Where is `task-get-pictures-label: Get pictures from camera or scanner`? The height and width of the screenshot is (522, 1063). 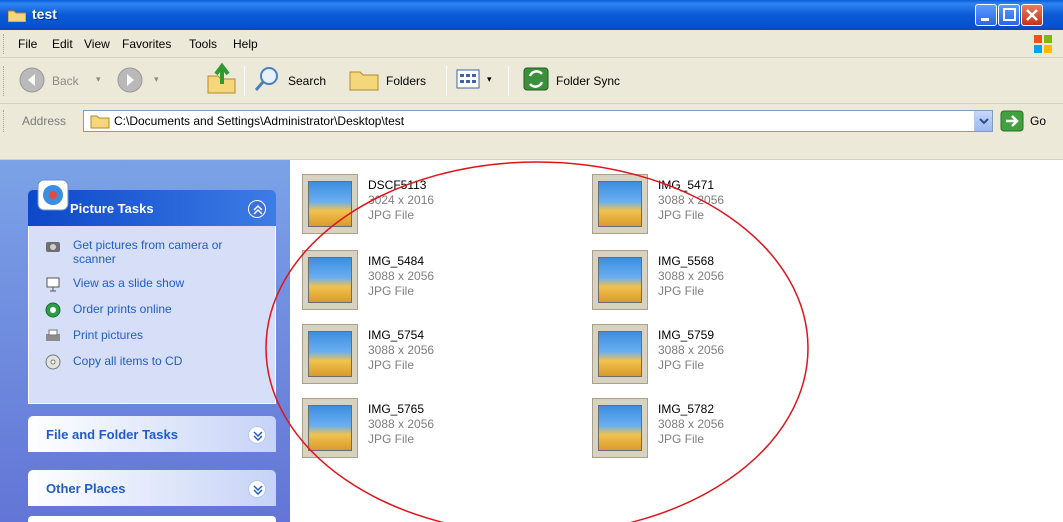 task-get-pictures-label: Get pictures from camera or scanner is located at coordinates (148, 252).